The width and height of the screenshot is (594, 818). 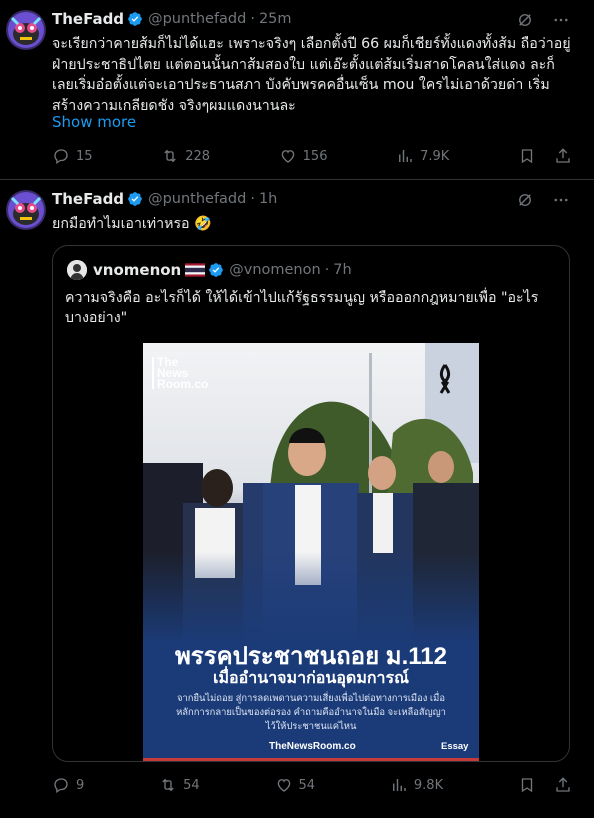 I want to click on quoted-avatar, so click(x=77, y=270).